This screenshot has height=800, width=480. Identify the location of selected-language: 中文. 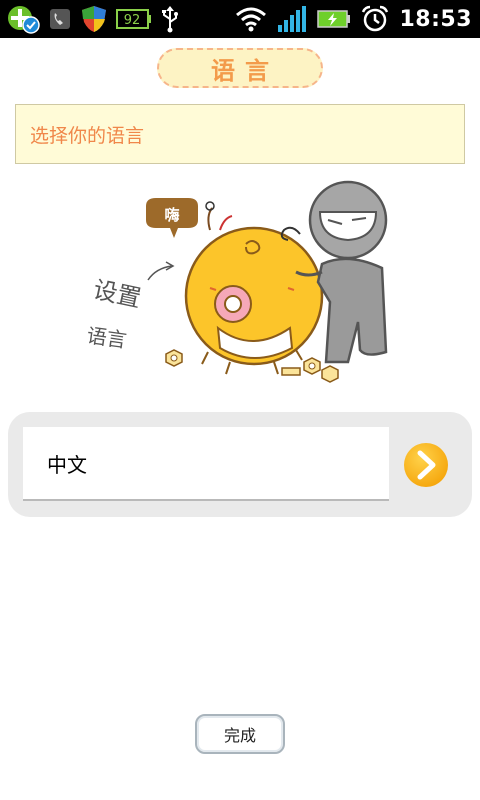
(67, 464).